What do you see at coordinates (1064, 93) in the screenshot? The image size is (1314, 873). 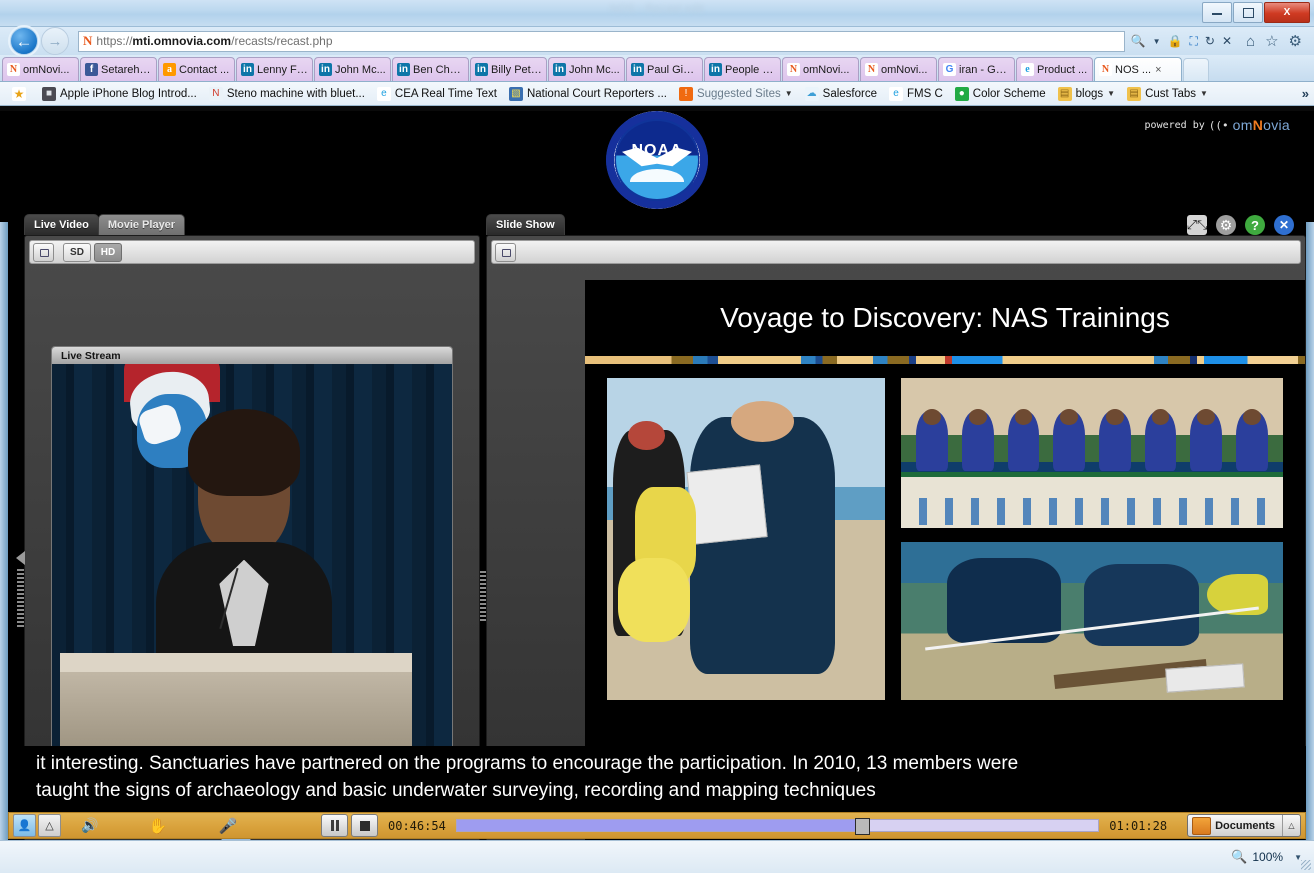 I see `folder-icon: ▤` at bounding box center [1064, 93].